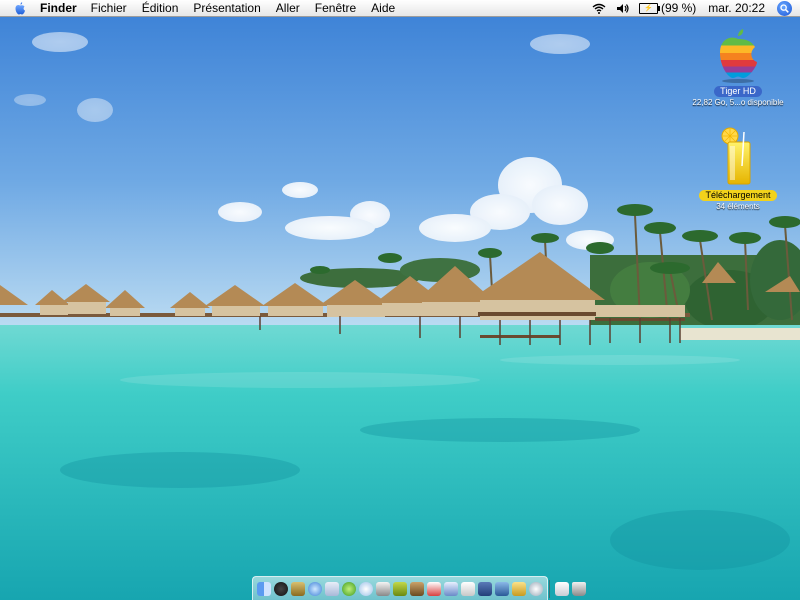 The height and width of the screenshot is (600, 800). I want to click on dock, so click(419, 588).